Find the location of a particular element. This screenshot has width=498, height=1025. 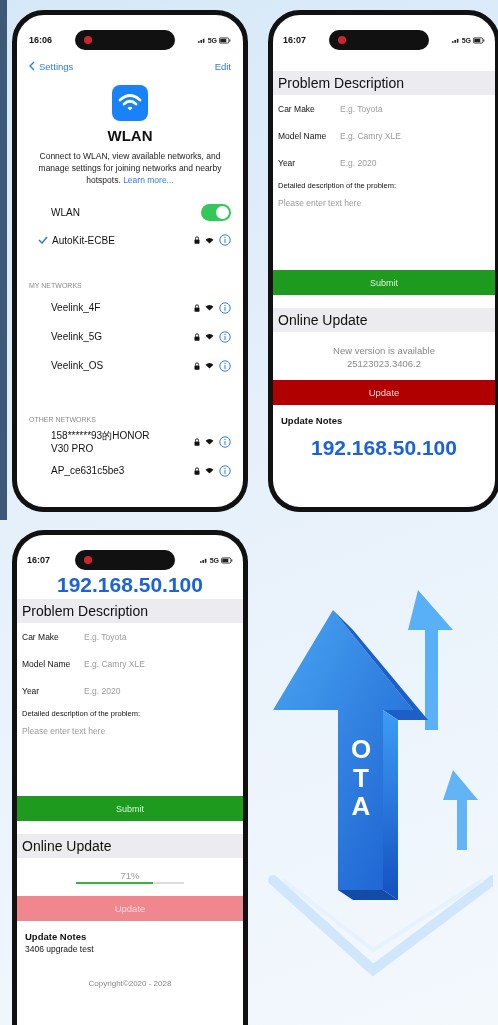

back-chevron-icon is located at coordinates (32, 66).